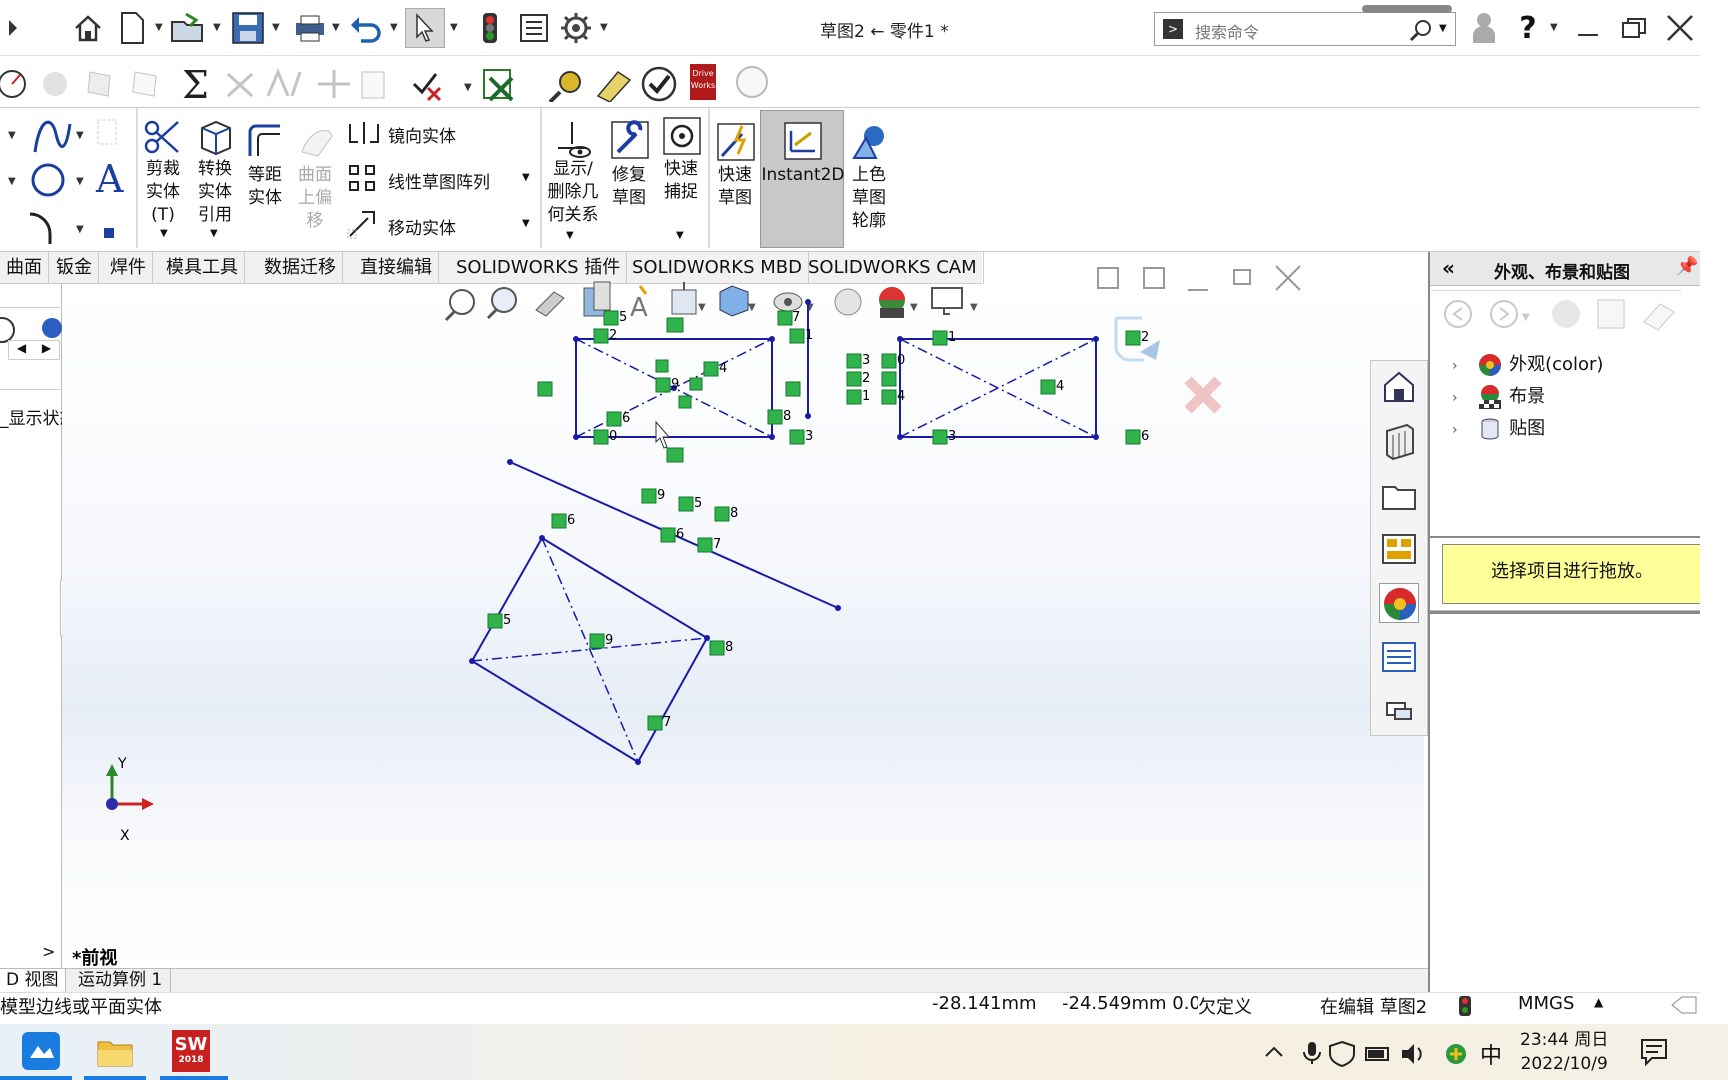  I want to click on shaded-contours-button: 上色 草图 轮廓, so click(869, 198).